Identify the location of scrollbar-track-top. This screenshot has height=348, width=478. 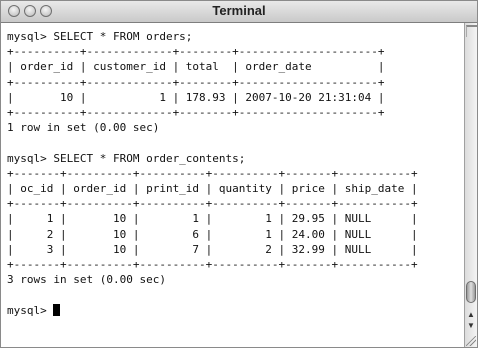
(471, 31).